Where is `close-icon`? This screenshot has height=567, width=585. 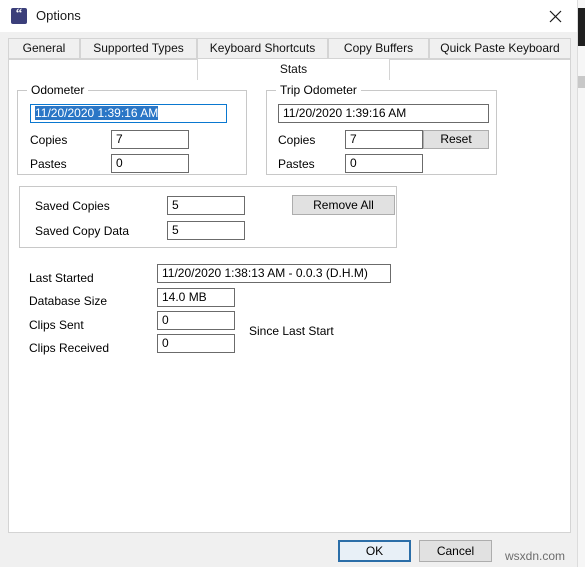
close-icon is located at coordinates (555, 15).